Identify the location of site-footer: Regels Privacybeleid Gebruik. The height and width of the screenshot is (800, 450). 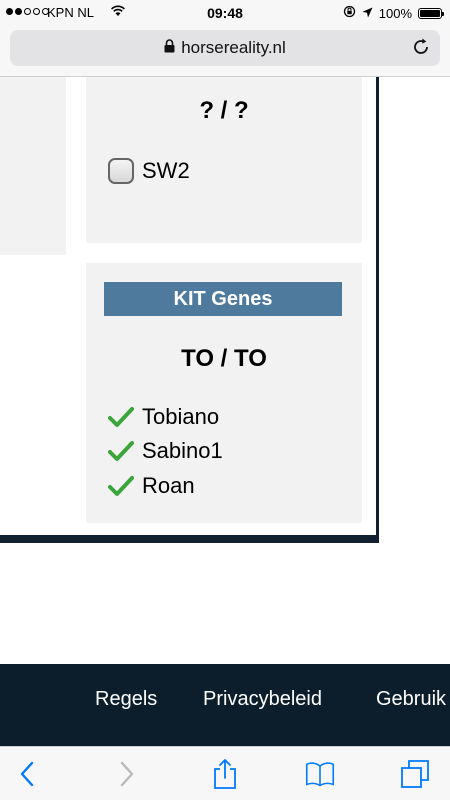
(225, 705).